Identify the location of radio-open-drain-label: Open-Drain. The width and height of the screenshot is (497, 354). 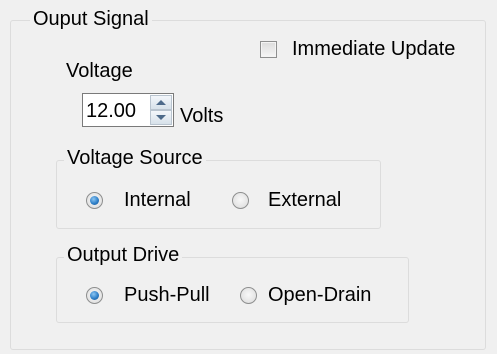
(319, 295).